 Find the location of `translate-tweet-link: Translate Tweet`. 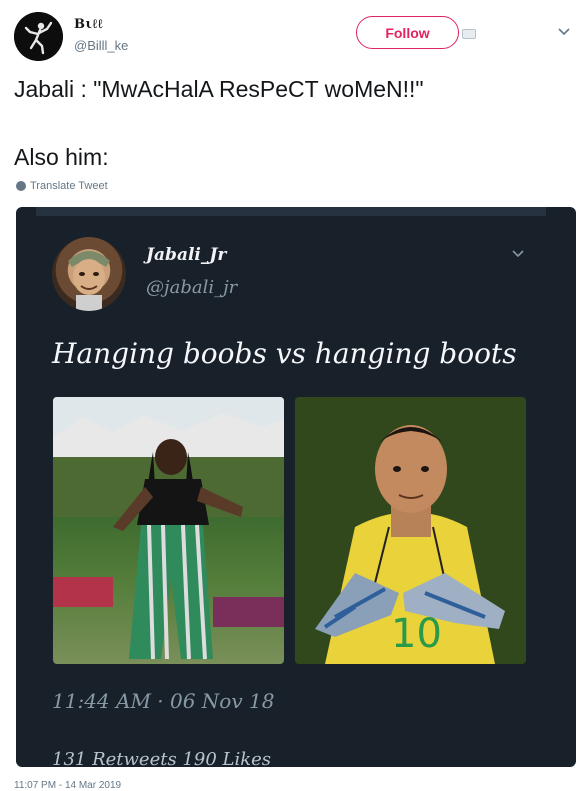

translate-tweet-link: Translate Tweet is located at coordinates (62, 186).